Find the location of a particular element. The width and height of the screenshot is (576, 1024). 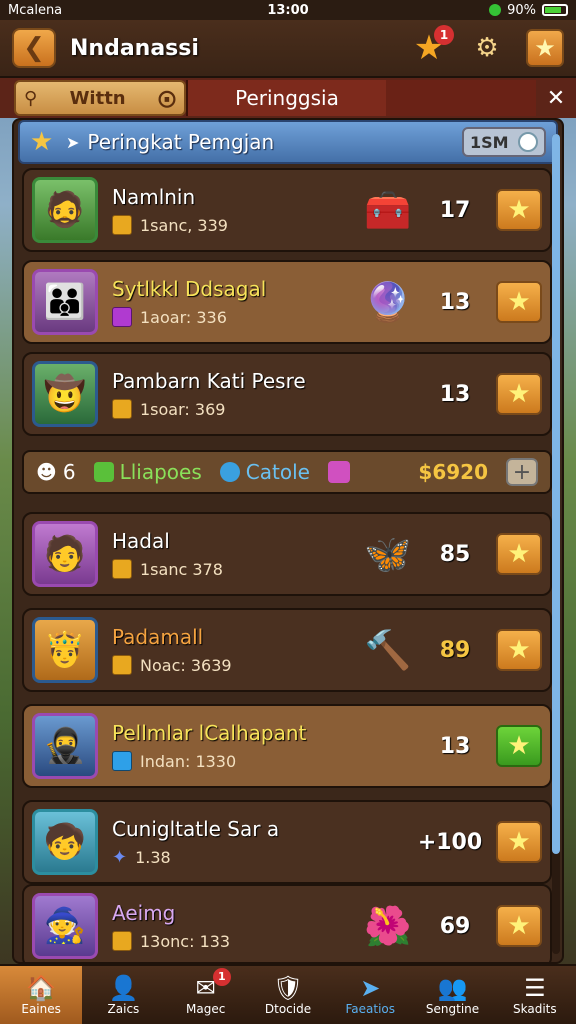

achievements-button: ★ 1 is located at coordinates (432, 46).